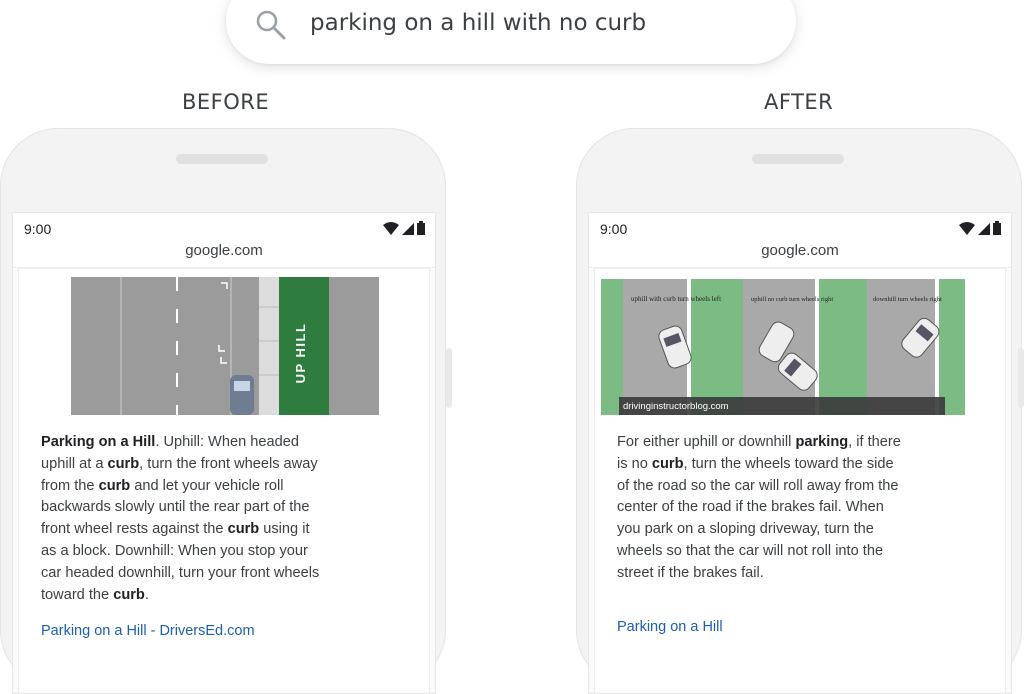 The width and height of the screenshot is (1024, 694). Describe the element at coordinates (284, 529) in the screenshot. I see `snippet-fragment: using it` at that location.